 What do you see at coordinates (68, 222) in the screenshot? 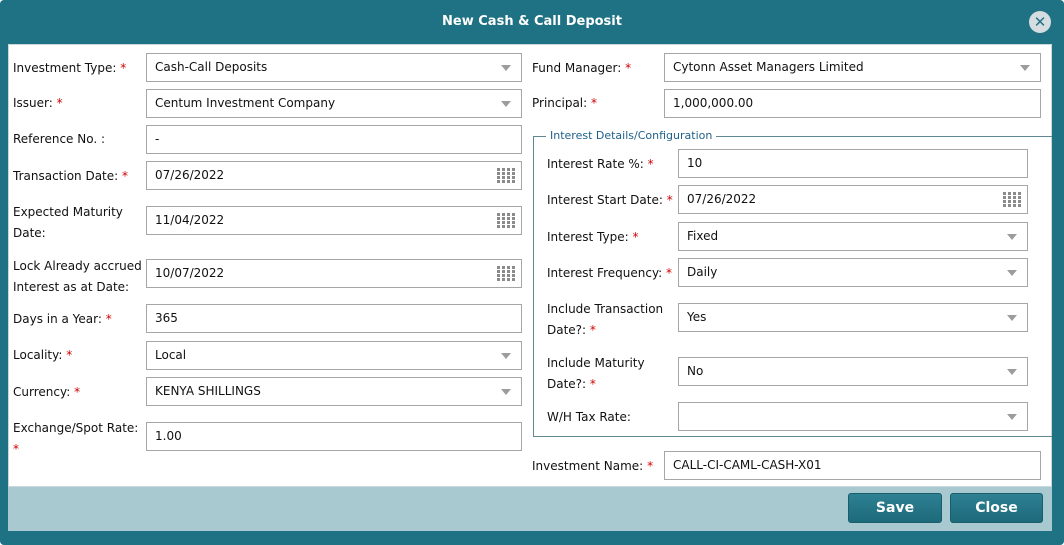
I see `expected-maturity-date-label: Expected Maturity Date:` at bounding box center [68, 222].